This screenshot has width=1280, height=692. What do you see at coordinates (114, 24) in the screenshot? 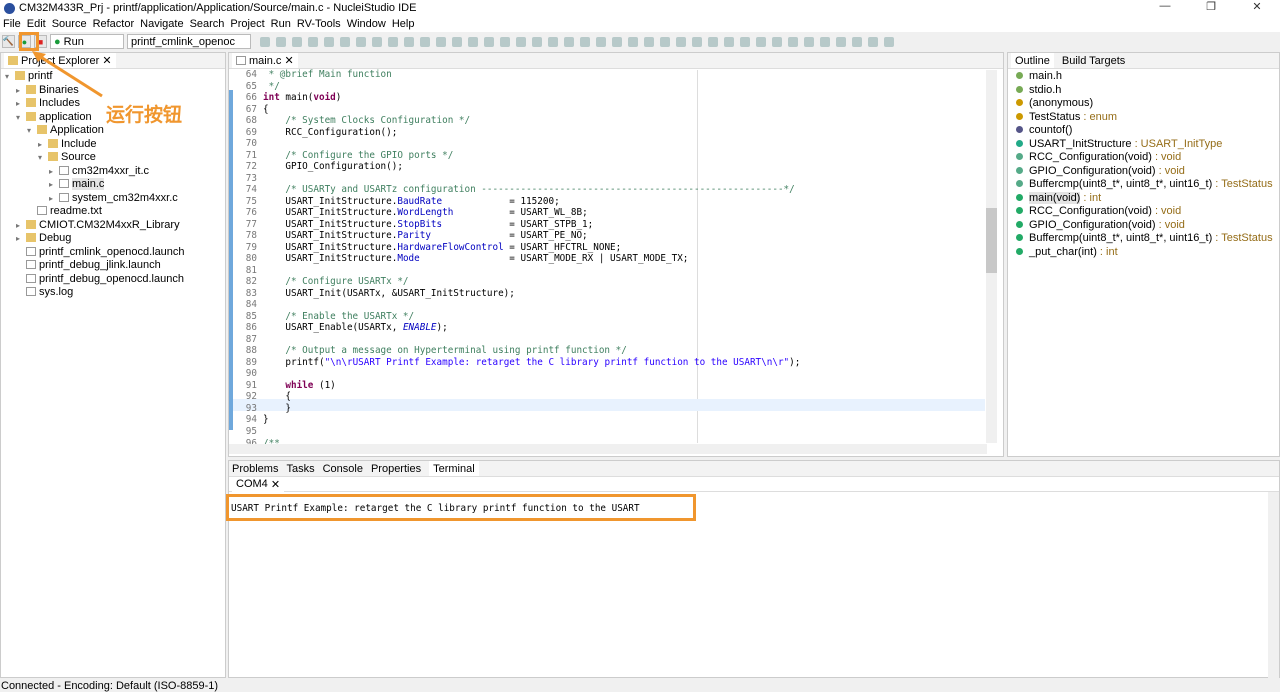
I see `menu-refactor: Refactor` at bounding box center [114, 24].